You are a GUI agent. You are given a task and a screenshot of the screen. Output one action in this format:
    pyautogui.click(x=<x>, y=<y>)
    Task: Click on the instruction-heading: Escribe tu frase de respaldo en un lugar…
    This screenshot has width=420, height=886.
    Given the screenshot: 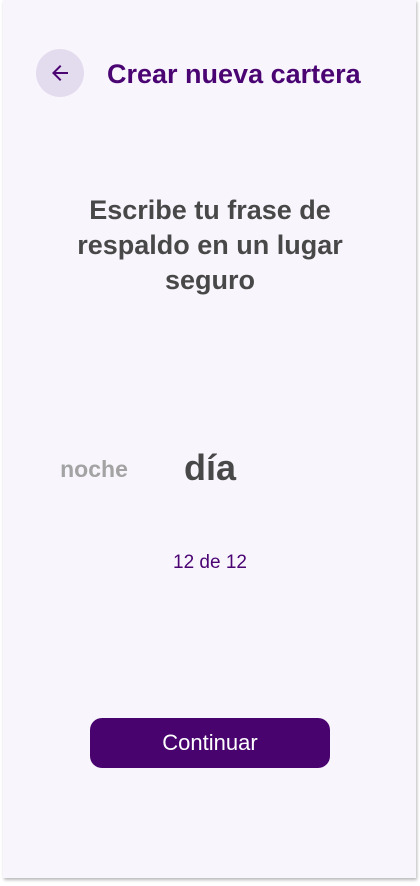 What is the action you would take?
    pyautogui.click(x=210, y=245)
    